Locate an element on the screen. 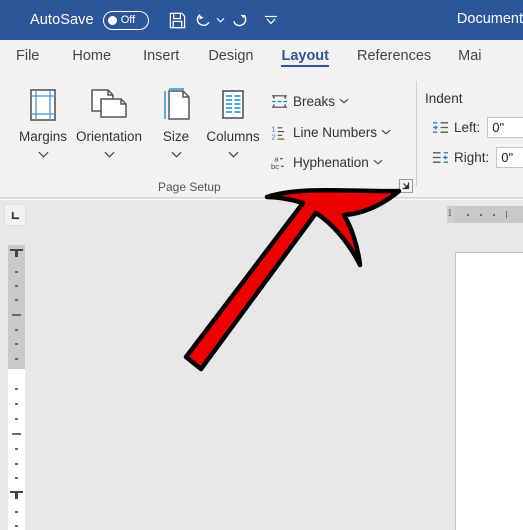 The image size is (523, 530). hyphenation-button: a bc Hyphenation is located at coordinates (325, 162).